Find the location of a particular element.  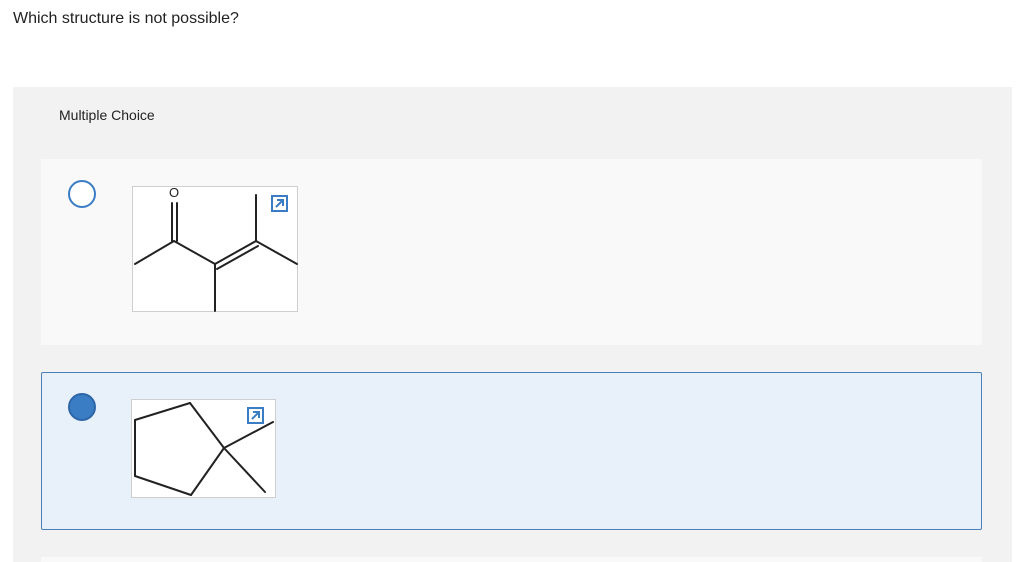

structure-image-a: O is located at coordinates (215, 249).